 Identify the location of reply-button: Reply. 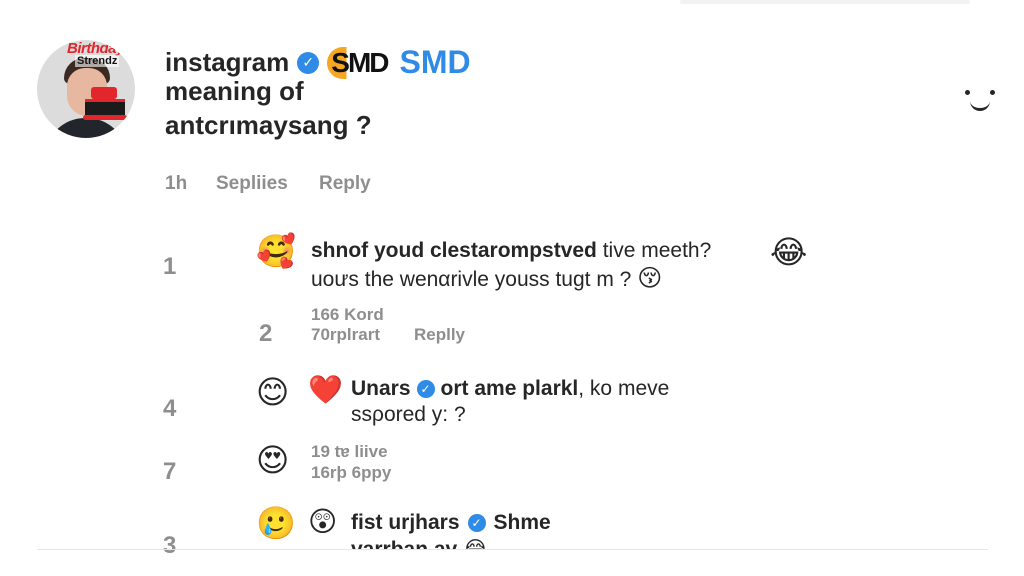
(345, 184).